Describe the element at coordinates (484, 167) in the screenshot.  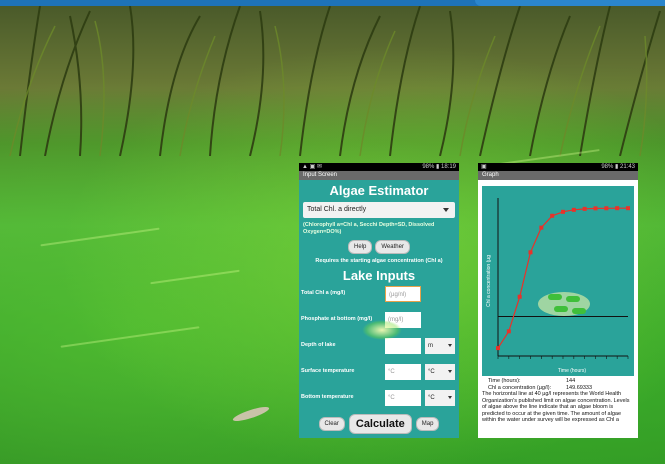
I see `notification-icons: ▣` at that location.